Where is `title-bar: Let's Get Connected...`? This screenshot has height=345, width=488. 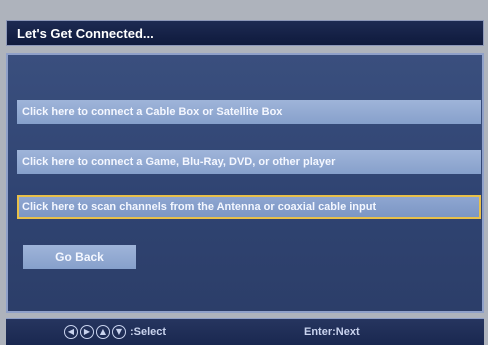 title-bar: Let's Get Connected... is located at coordinates (245, 33).